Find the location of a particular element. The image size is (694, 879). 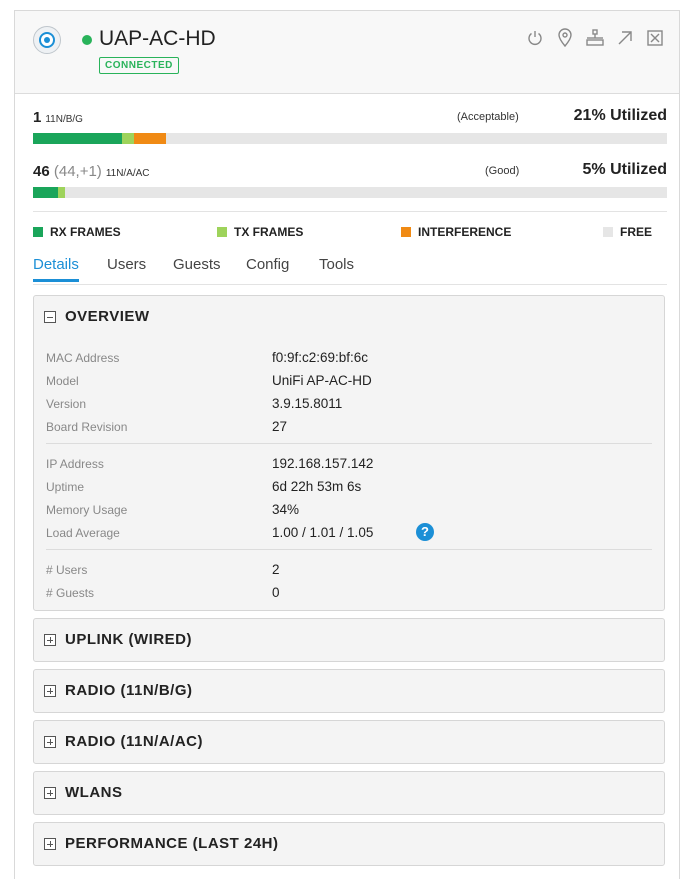

kv-label: Model is located at coordinates (62, 381).